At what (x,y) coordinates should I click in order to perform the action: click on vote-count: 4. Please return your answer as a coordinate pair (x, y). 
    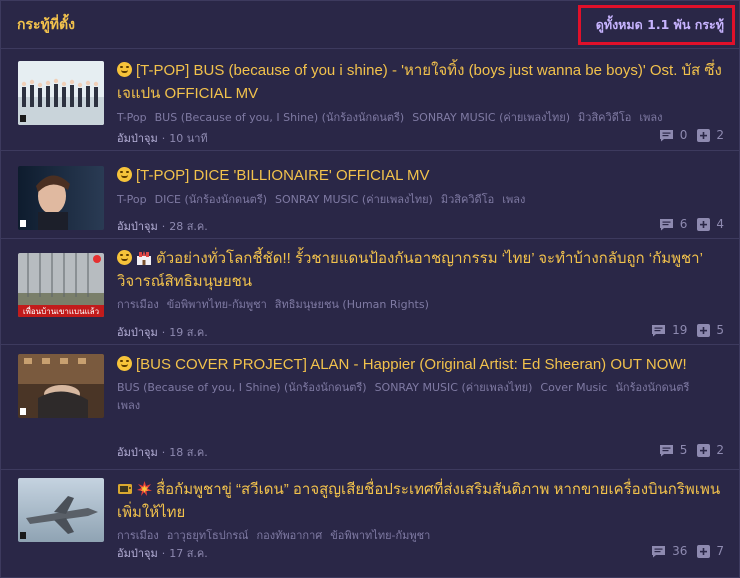
    Looking at the image, I should click on (710, 224).